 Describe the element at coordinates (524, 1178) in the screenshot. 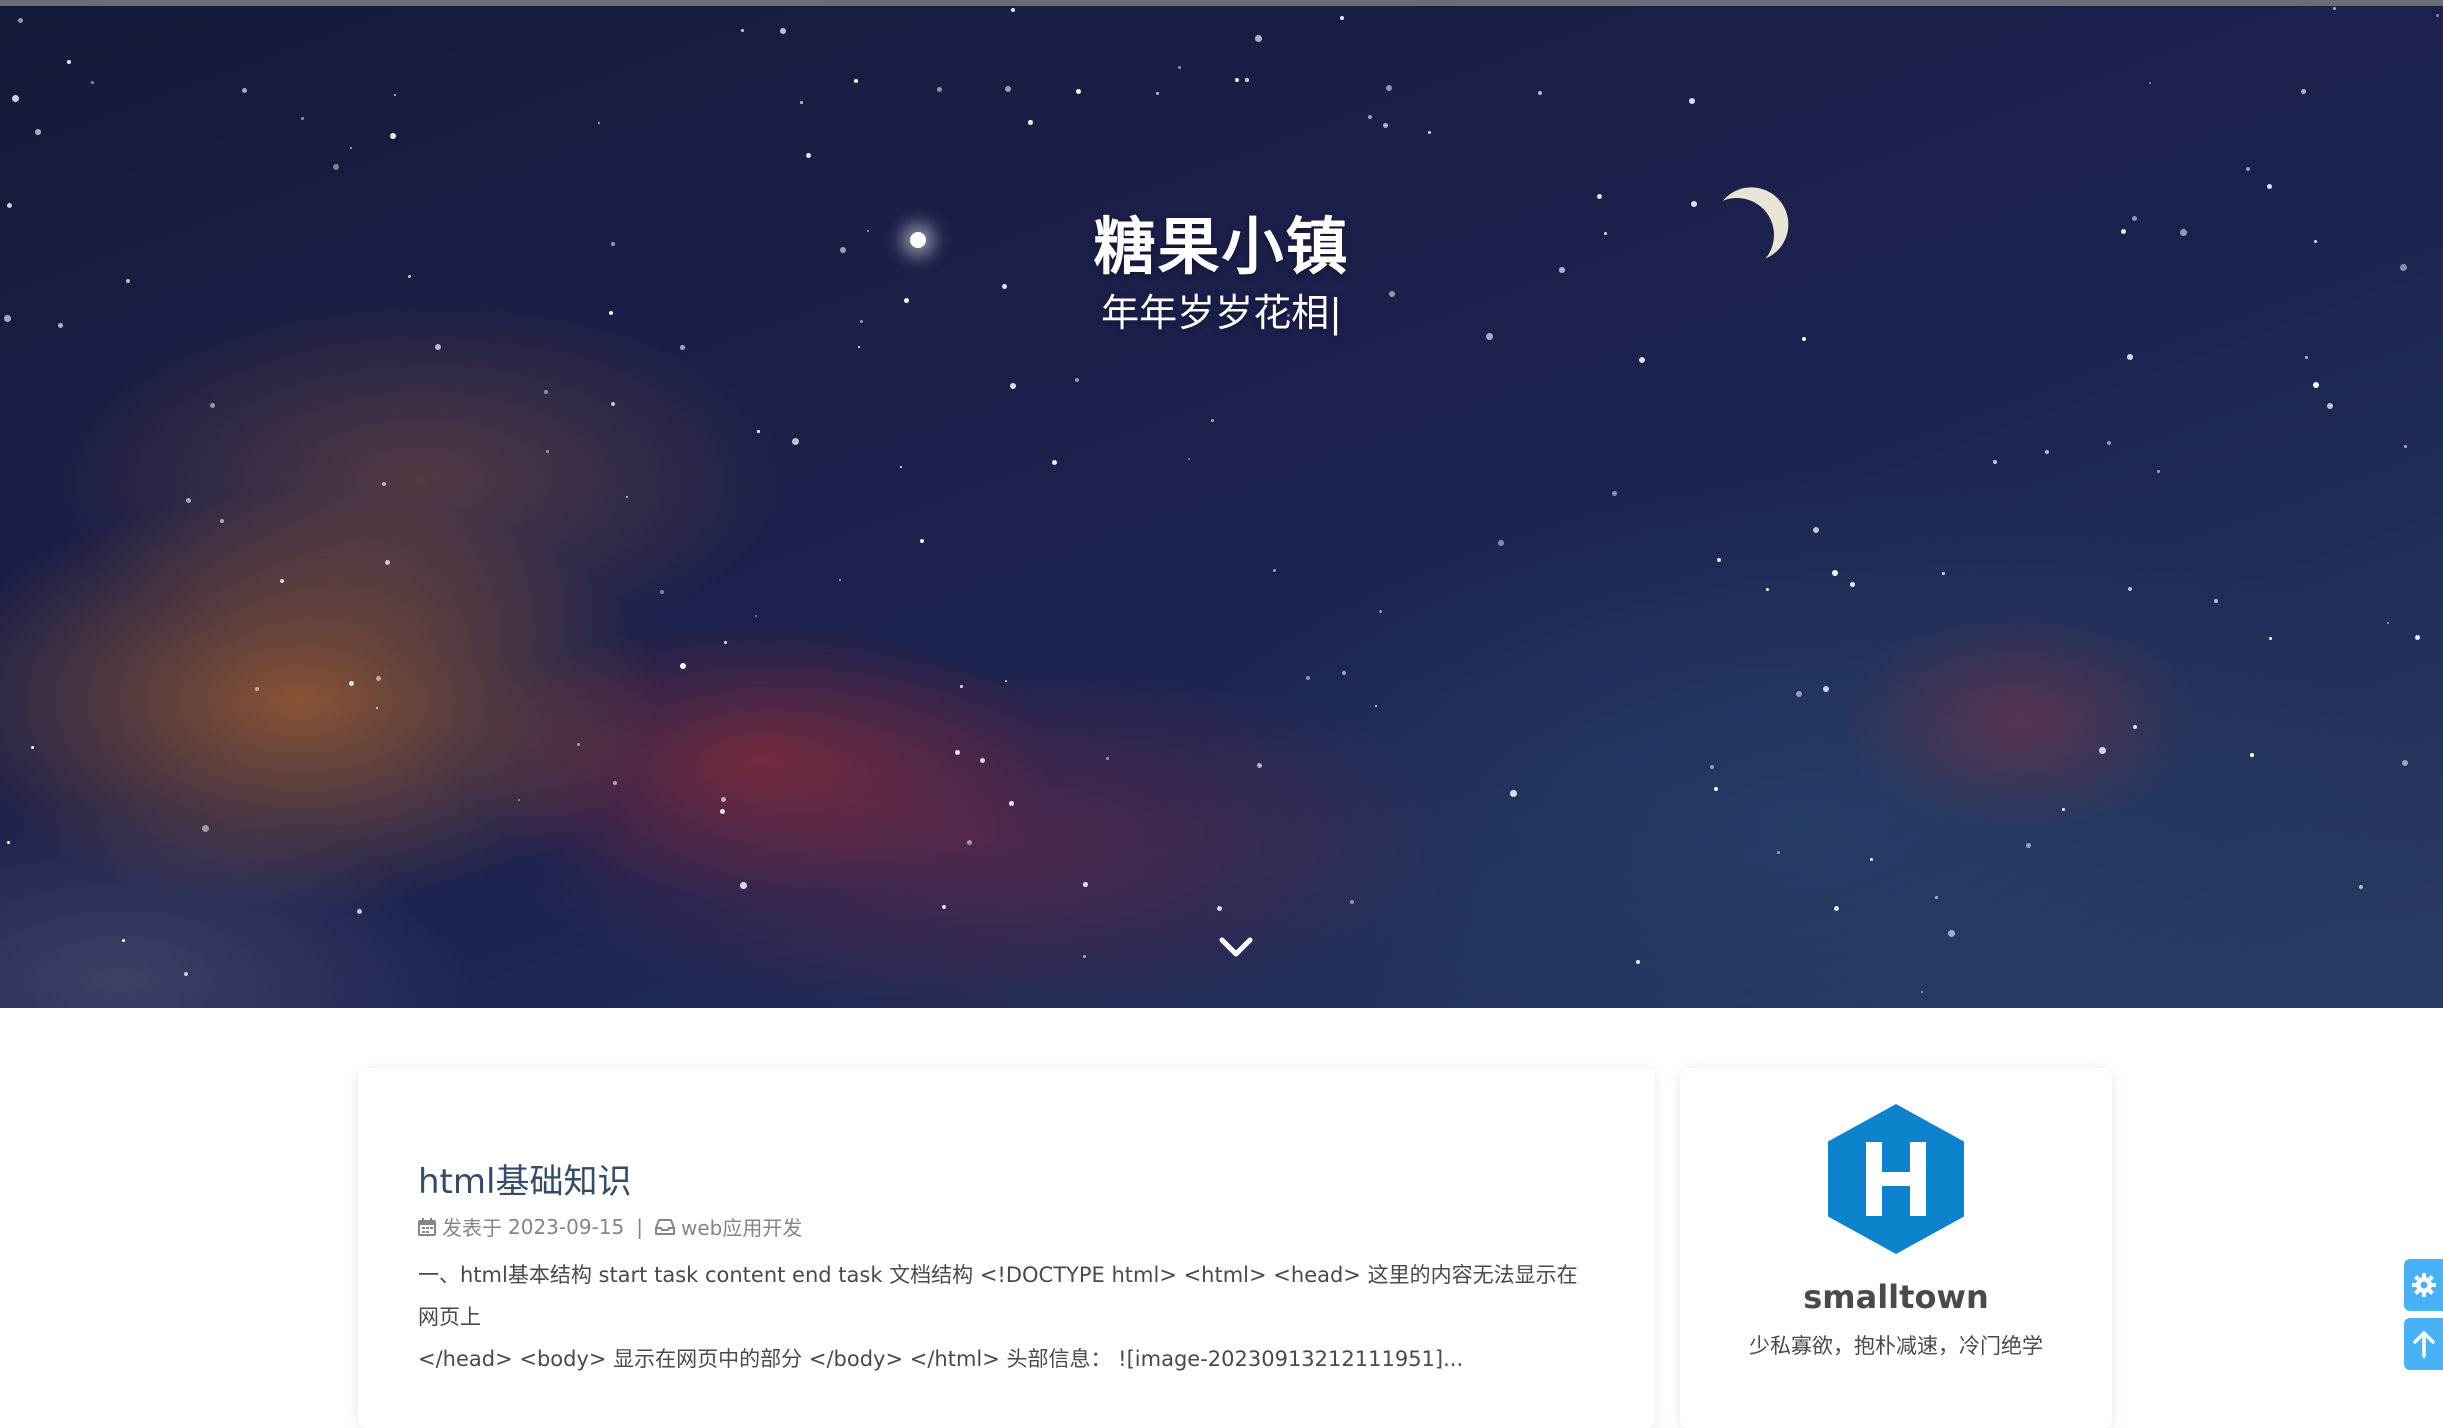

I see `post-title-link: html基础知识` at that location.